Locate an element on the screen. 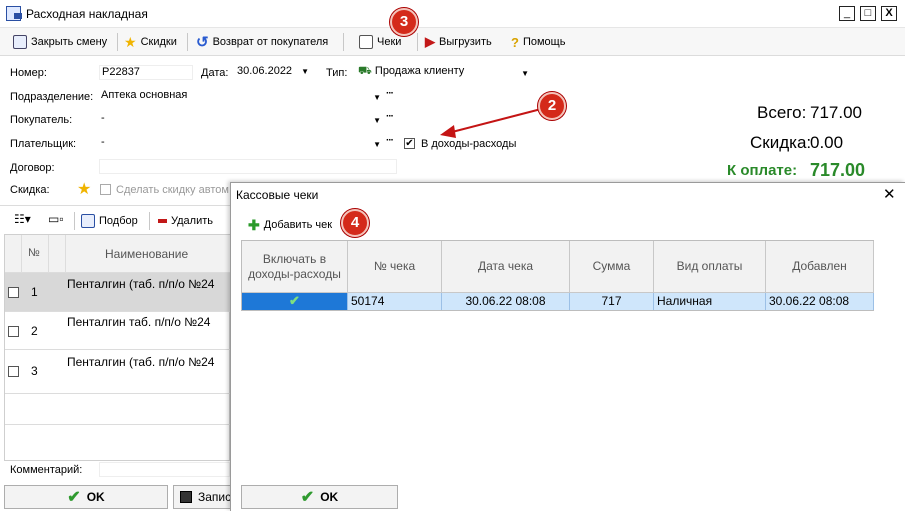  type-select: ⛟ Продажа клиенту ▼ is located at coordinates (444, 72).